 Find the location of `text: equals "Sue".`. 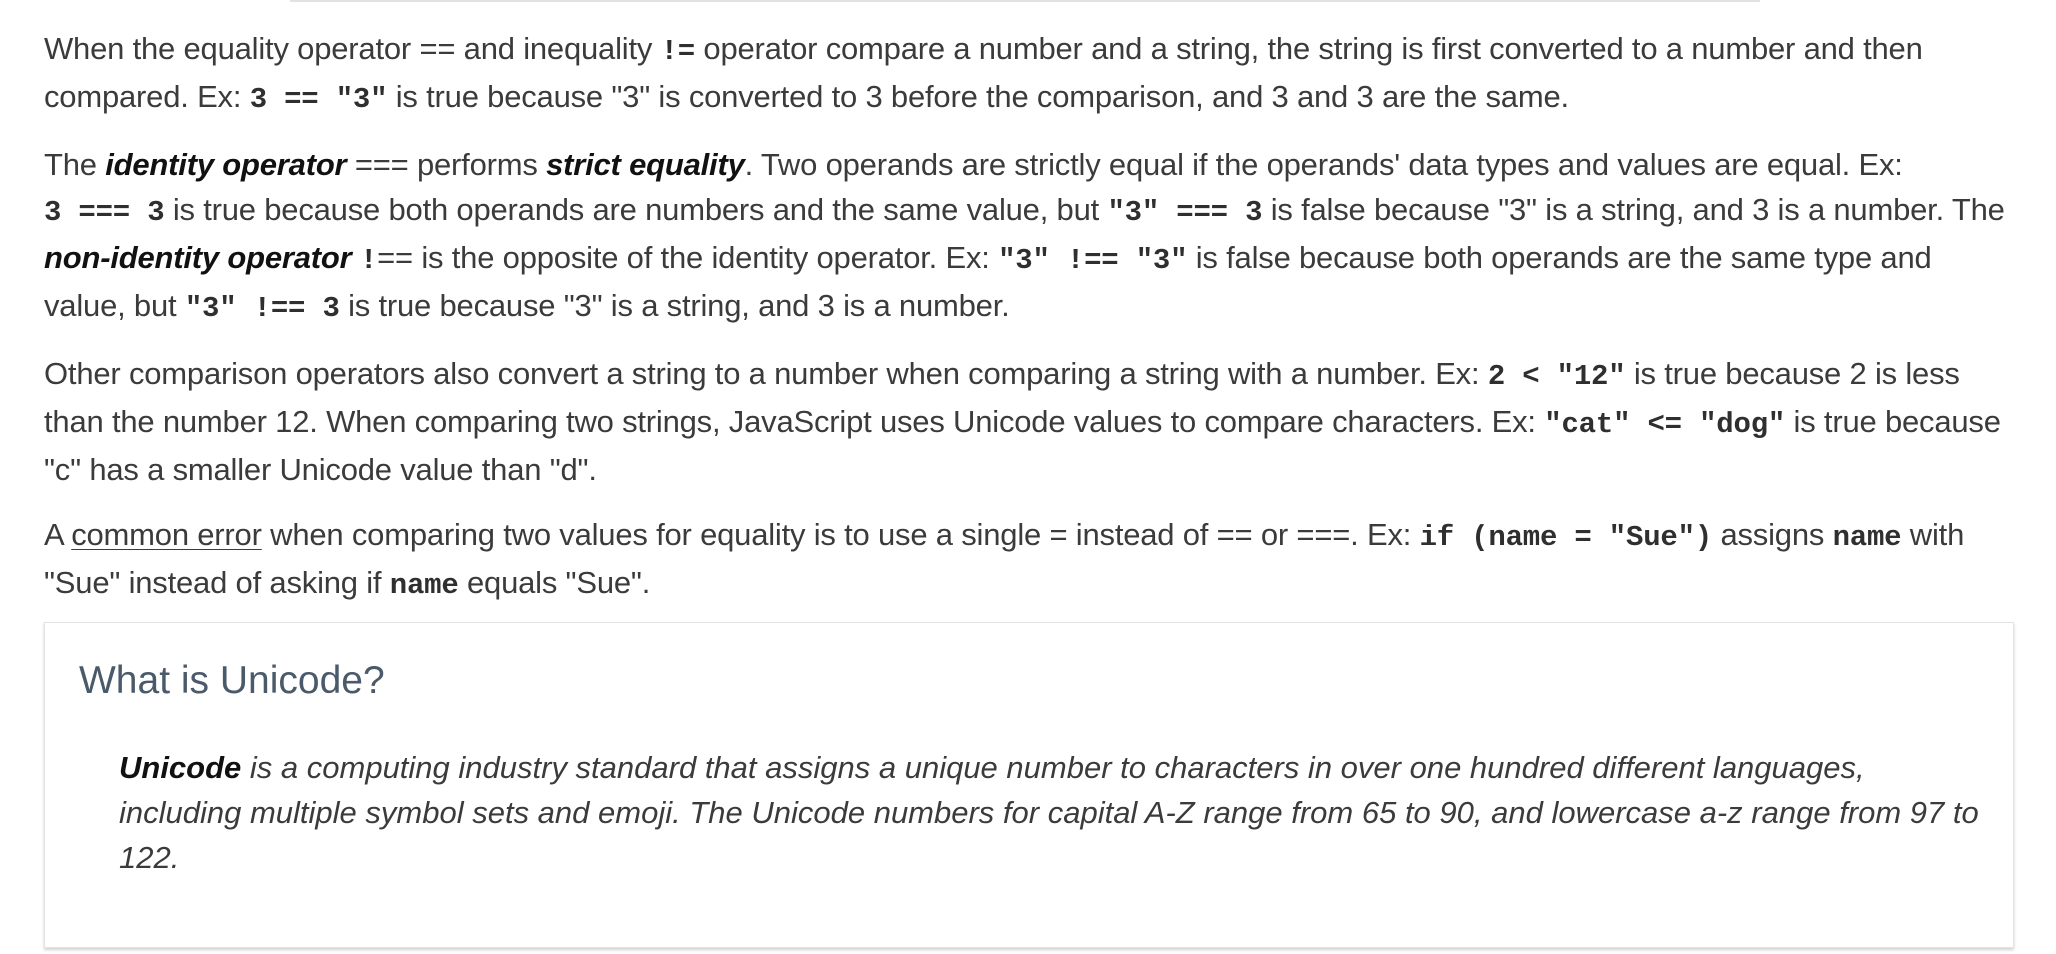

text: equals "Sue". is located at coordinates (554, 582).